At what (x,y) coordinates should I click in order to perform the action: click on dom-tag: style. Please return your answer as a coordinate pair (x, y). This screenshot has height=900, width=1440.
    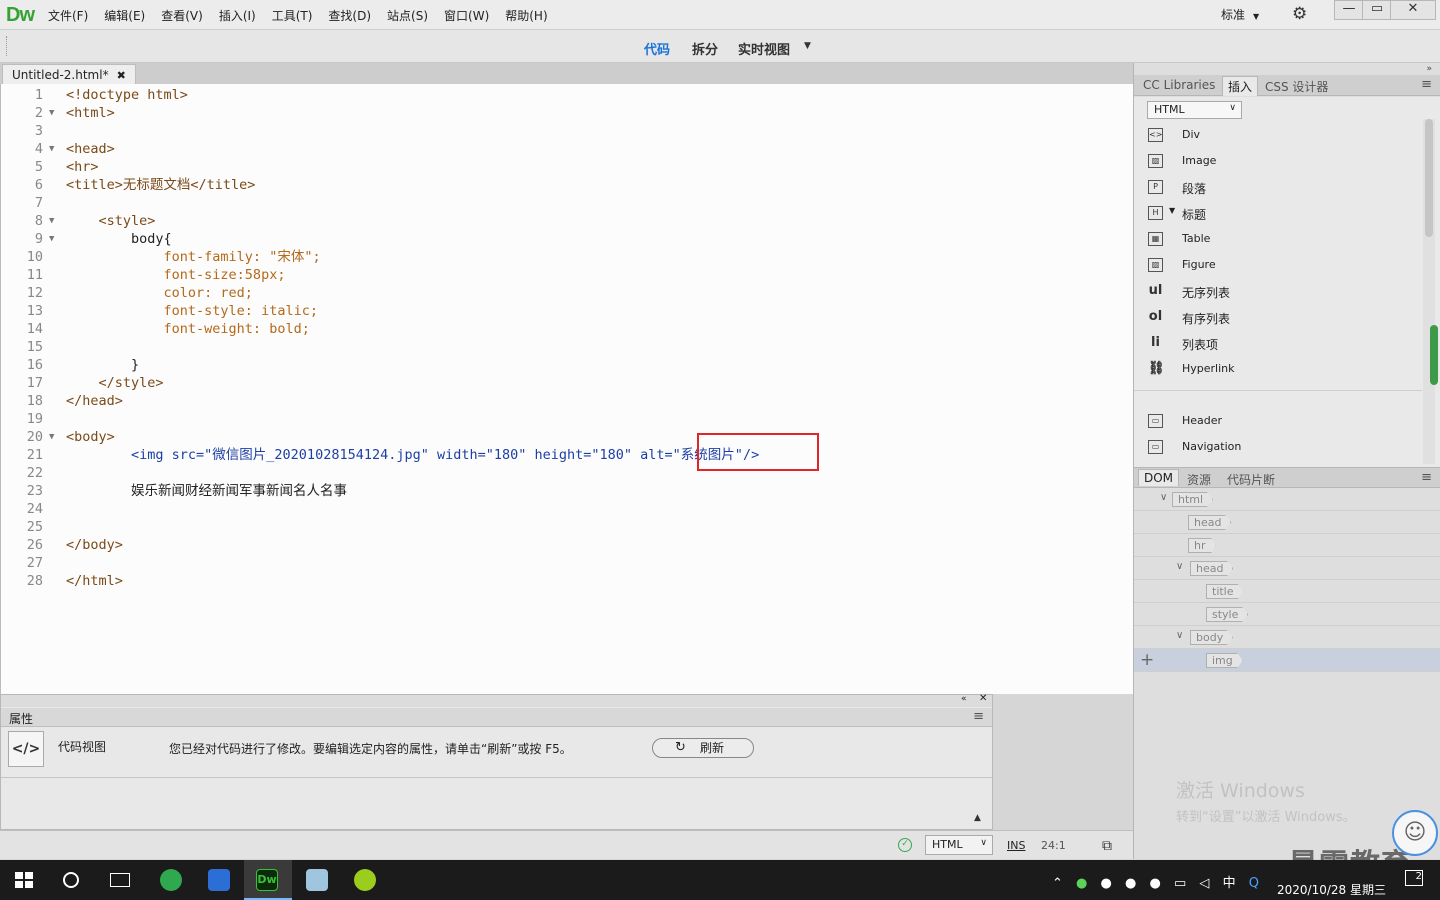
    Looking at the image, I should click on (1227, 614).